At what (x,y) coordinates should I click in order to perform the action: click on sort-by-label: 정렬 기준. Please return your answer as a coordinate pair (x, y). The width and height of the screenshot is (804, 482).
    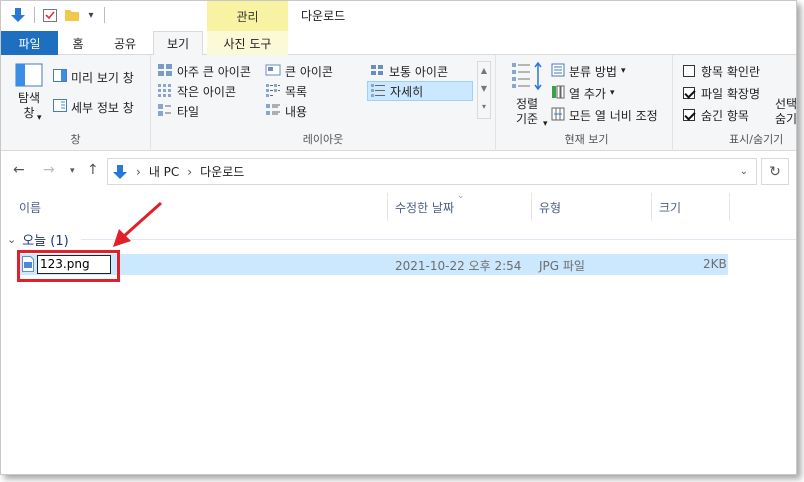
    Looking at the image, I should click on (527, 111).